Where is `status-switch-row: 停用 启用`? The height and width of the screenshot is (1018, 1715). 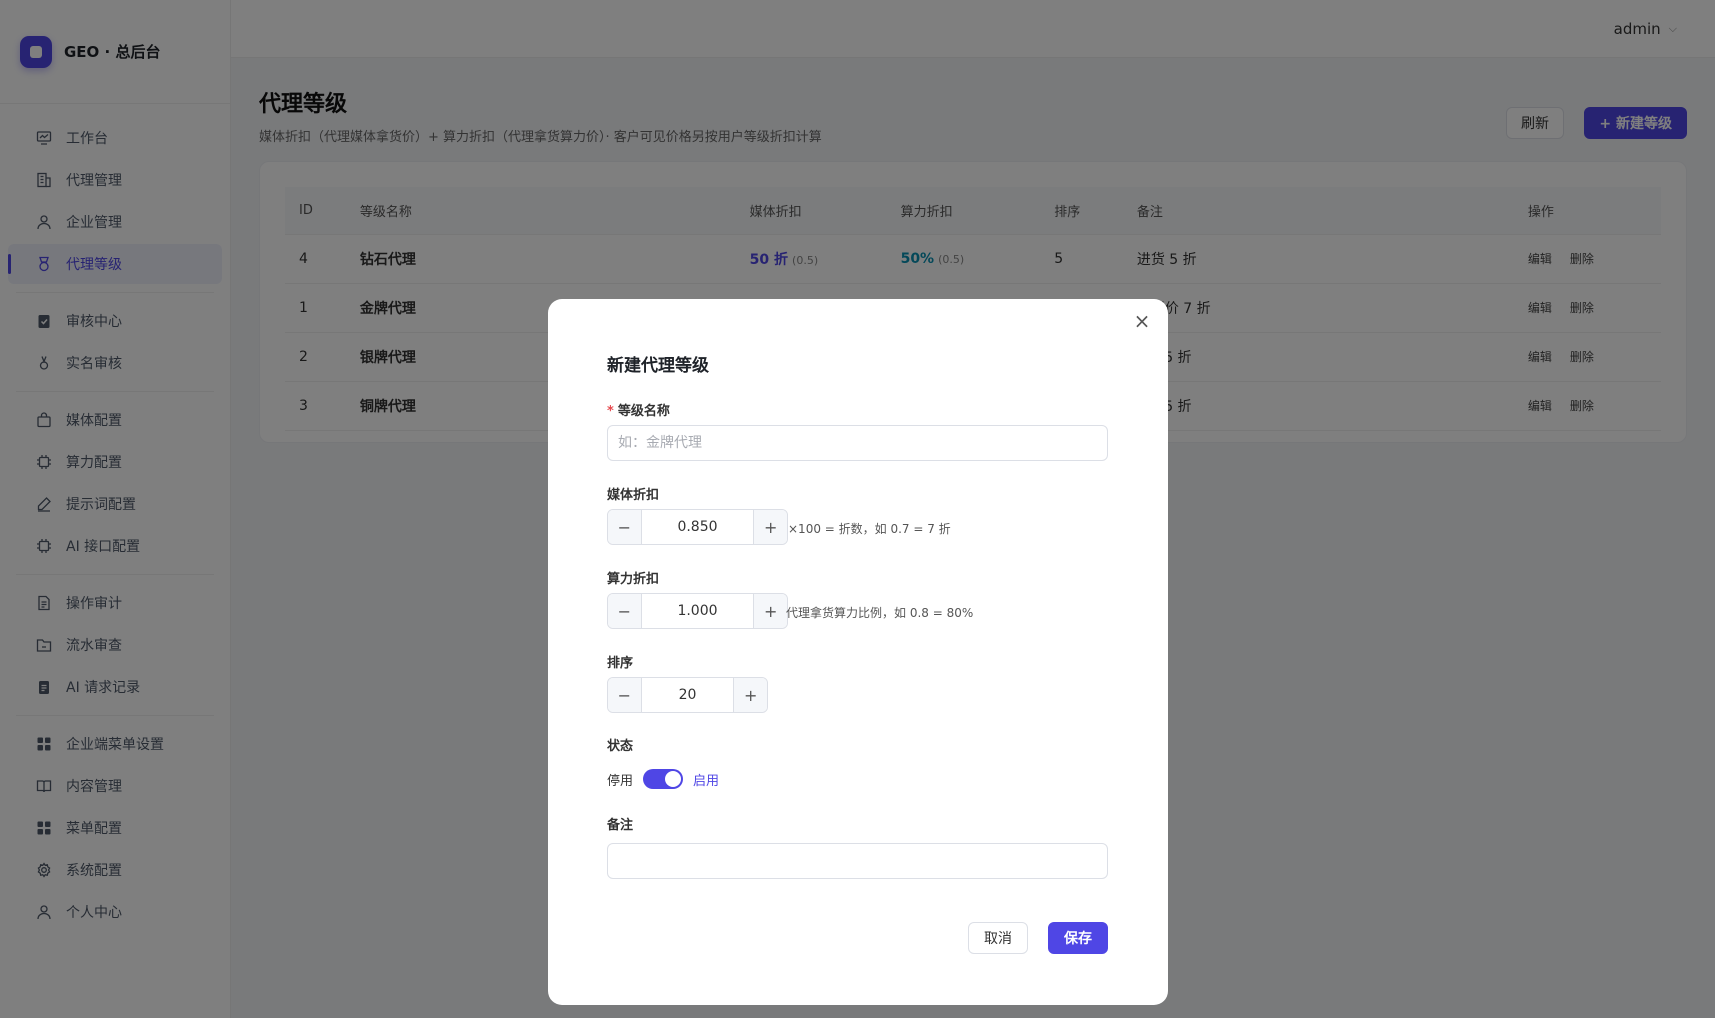
status-switch-row: 停用 启用 is located at coordinates (663, 779).